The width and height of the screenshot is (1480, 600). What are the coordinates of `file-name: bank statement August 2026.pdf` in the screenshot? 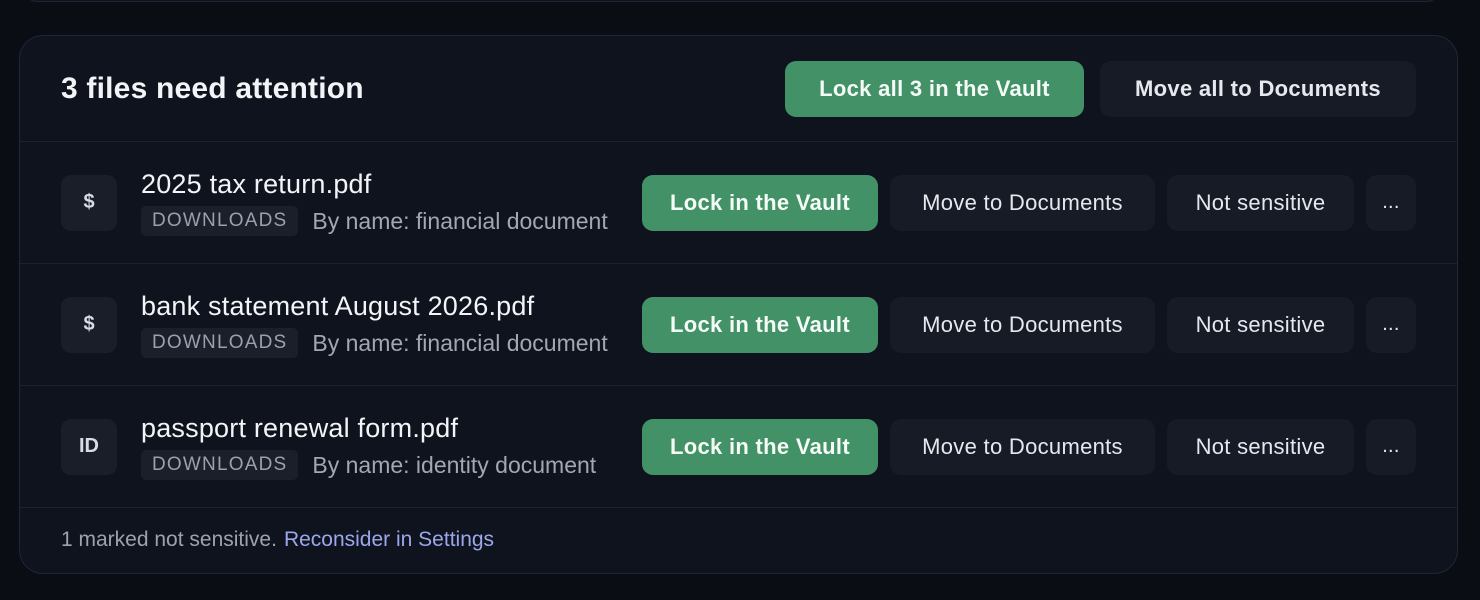 It's located at (338, 306).